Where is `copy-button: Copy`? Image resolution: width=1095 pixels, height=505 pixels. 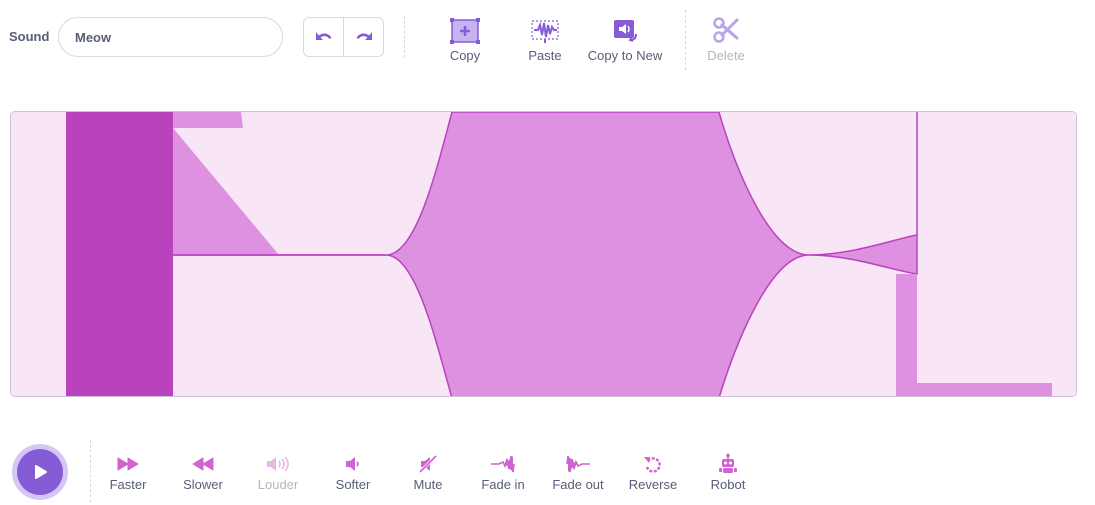 copy-button: Copy is located at coordinates (465, 38).